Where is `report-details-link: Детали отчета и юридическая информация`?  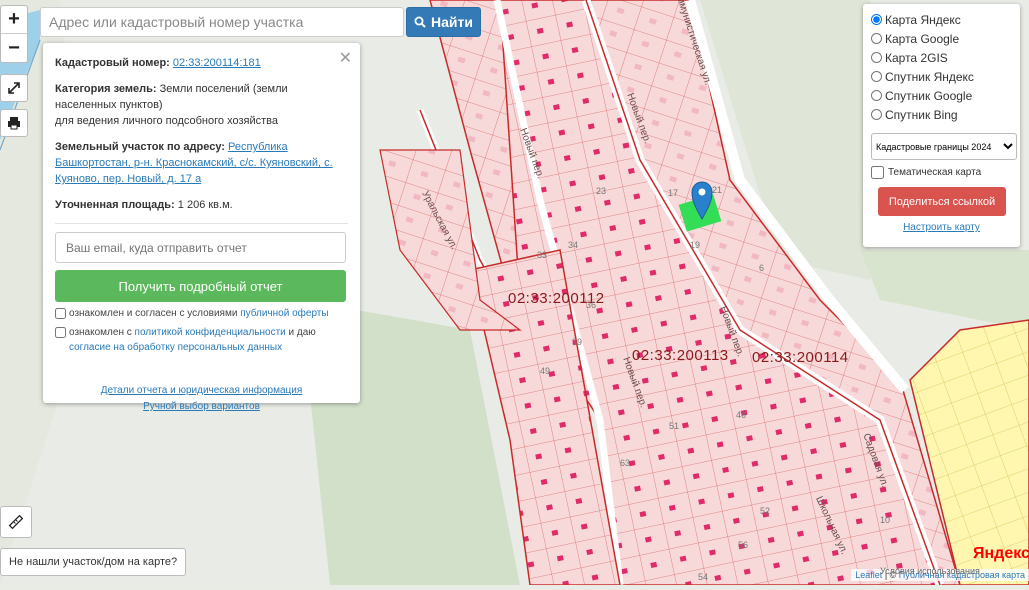
report-details-link: Детали отчета и юридическая информация is located at coordinates (201, 391).